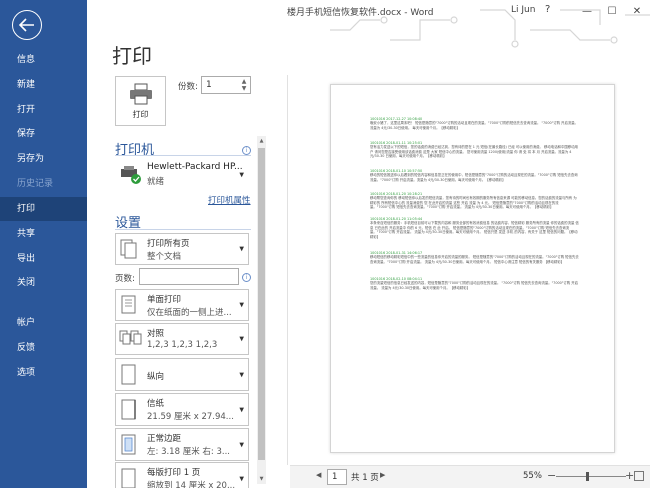 This screenshot has height=488, width=650. Describe the element at coordinates (182, 374) in the screenshot. I see `orientation-dropdown: 纵向 ▼` at that location.